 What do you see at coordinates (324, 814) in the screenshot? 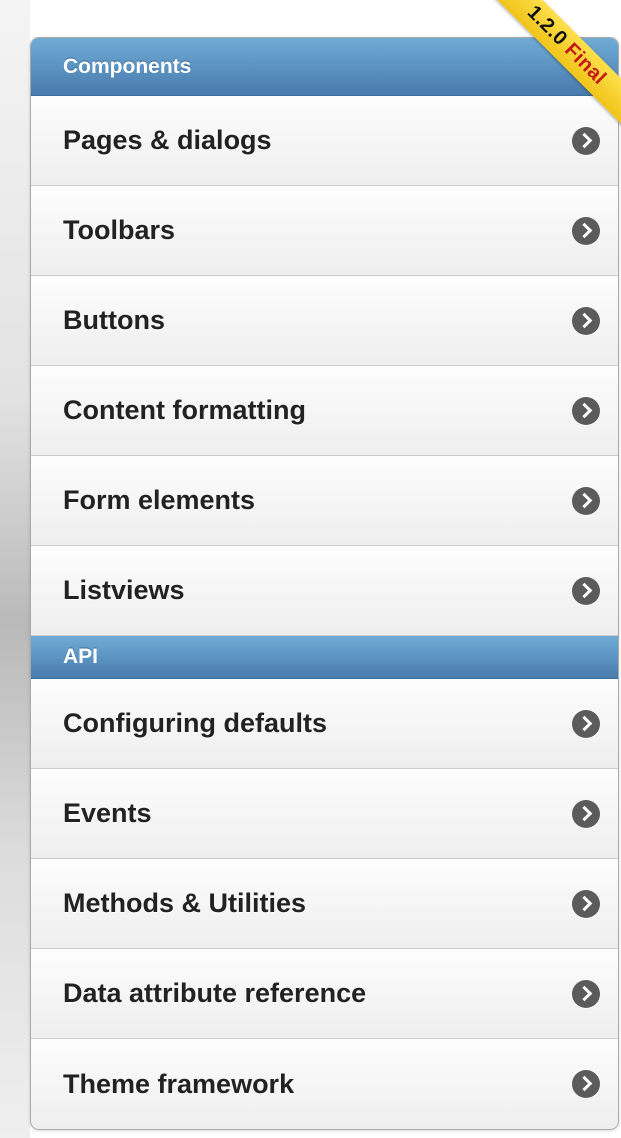
I see `list-item-events: Events` at bounding box center [324, 814].